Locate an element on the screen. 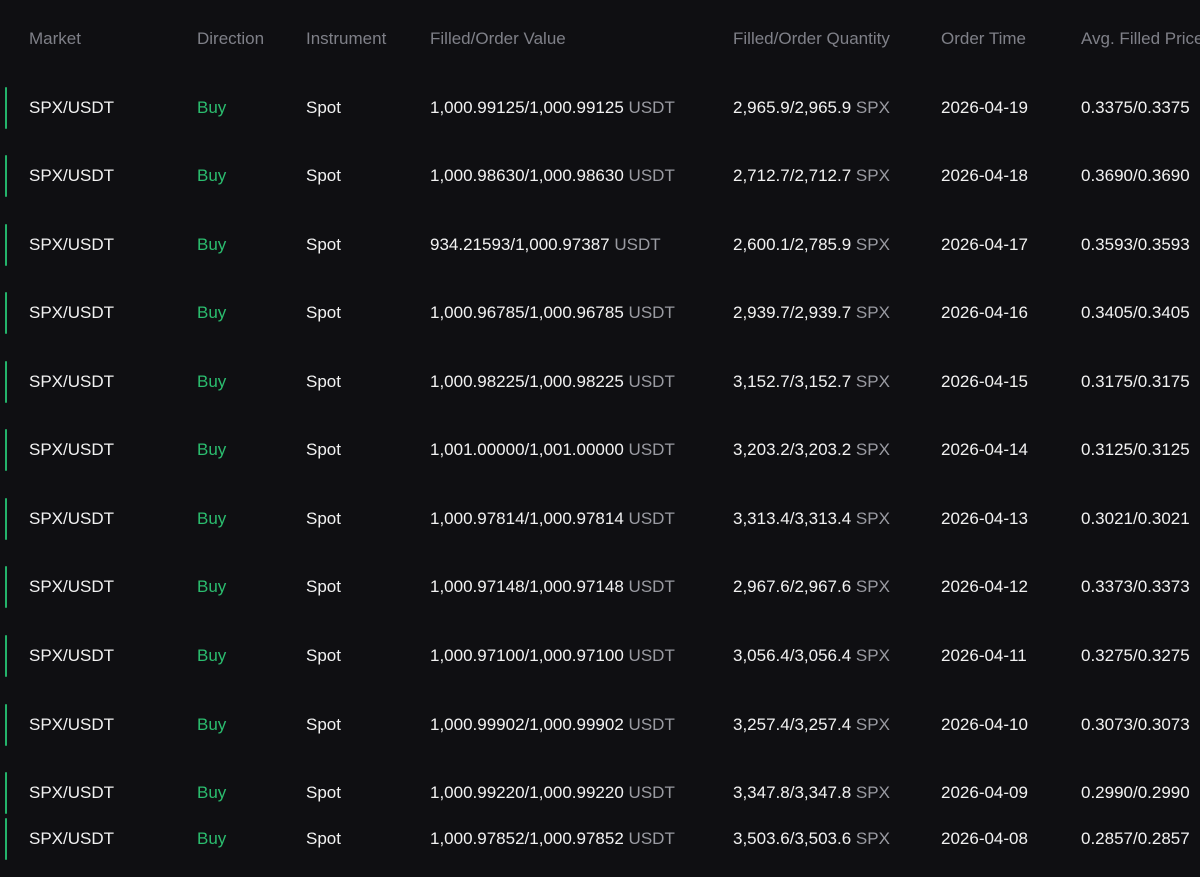 This screenshot has width=1200, height=877. order-time-cell: 2026-04-11 is located at coordinates (984, 655).